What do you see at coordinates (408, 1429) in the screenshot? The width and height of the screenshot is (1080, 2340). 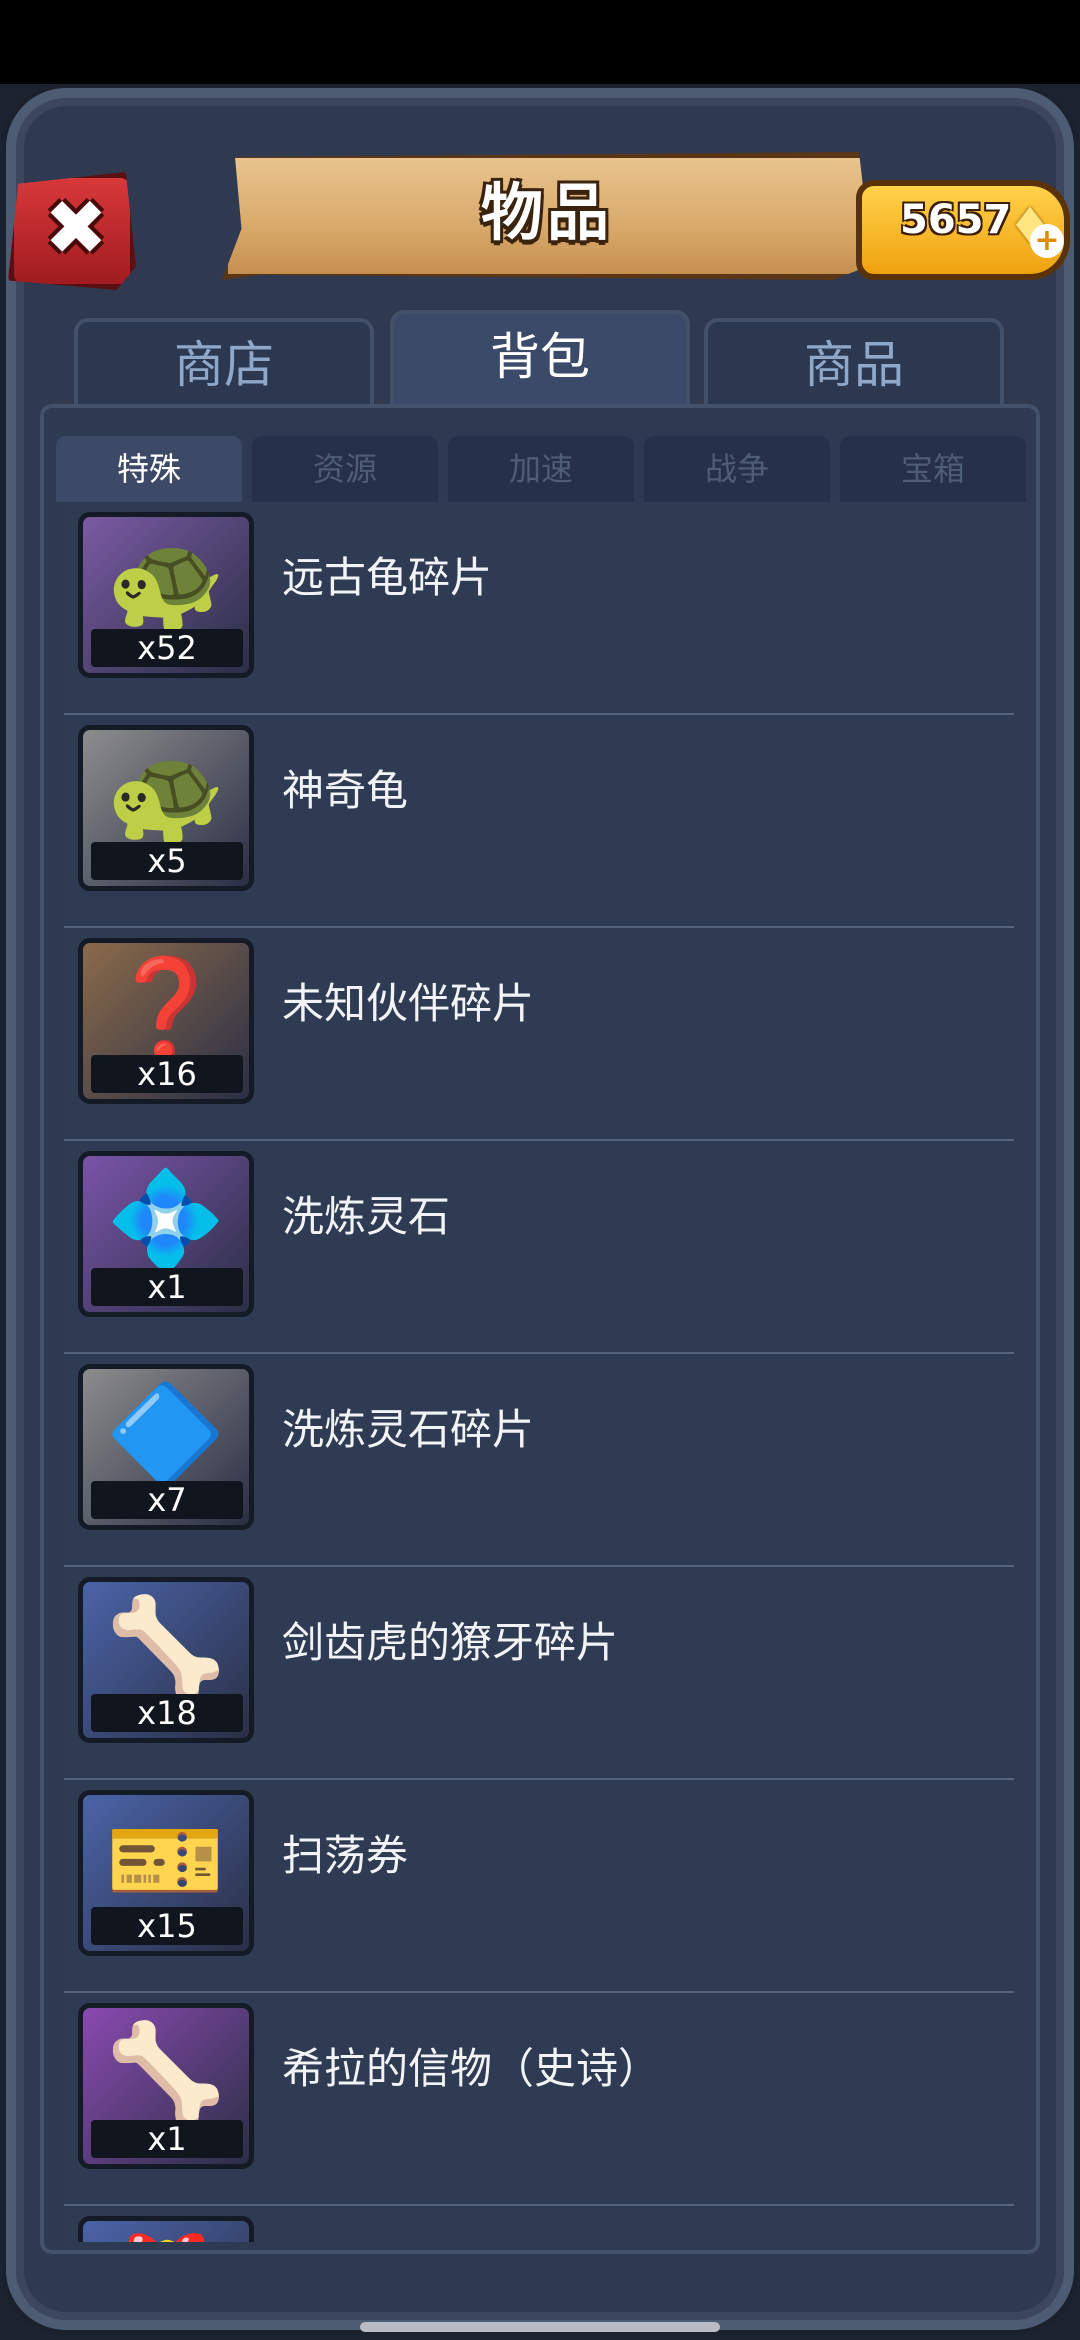 I see `item-name: 洗炼灵石碎片` at bounding box center [408, 1429].